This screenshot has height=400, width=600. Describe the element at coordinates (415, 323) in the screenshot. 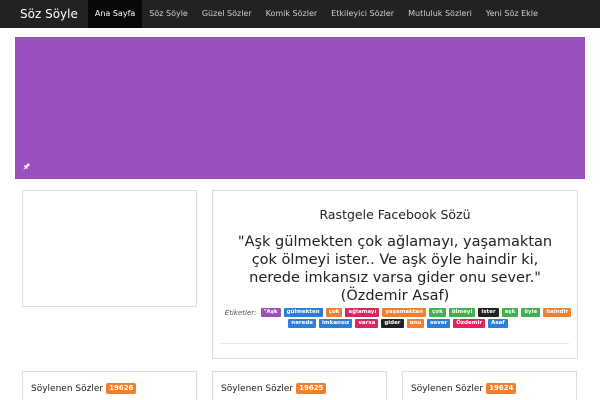

I see `tag-chip: onu` at that location.